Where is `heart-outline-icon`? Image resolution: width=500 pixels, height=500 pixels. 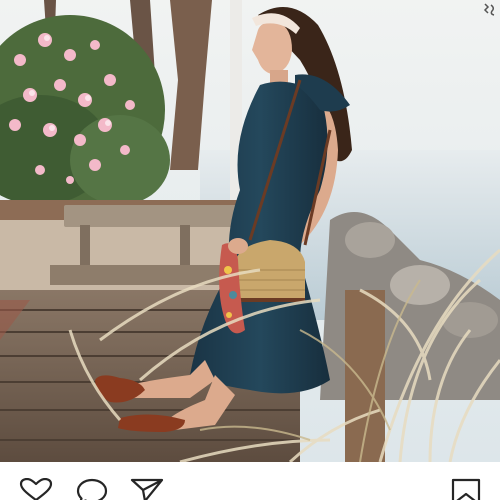 heart-outline-icon is located at coordinates (36, 489).